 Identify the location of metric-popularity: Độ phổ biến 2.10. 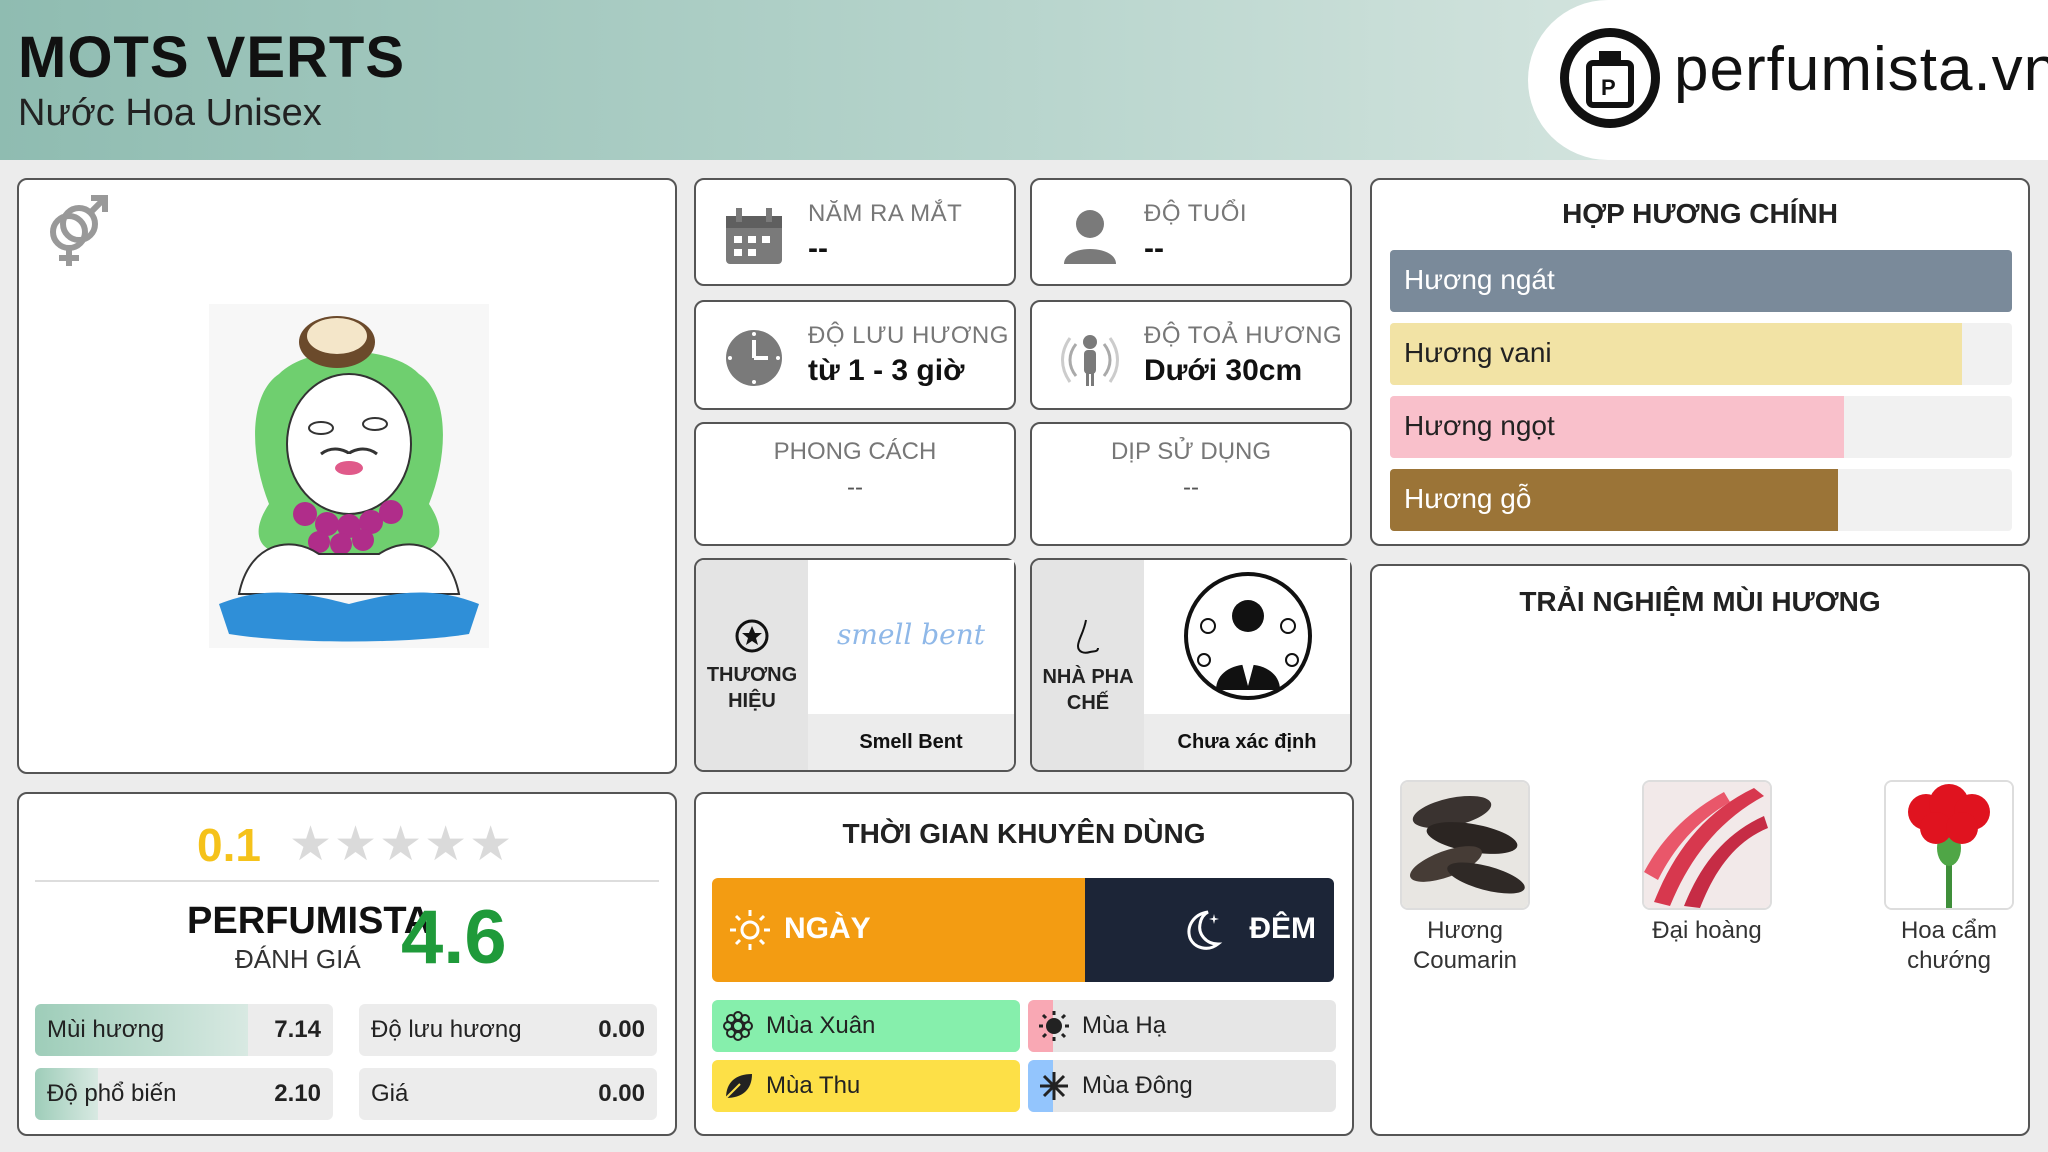
(184, 1094).